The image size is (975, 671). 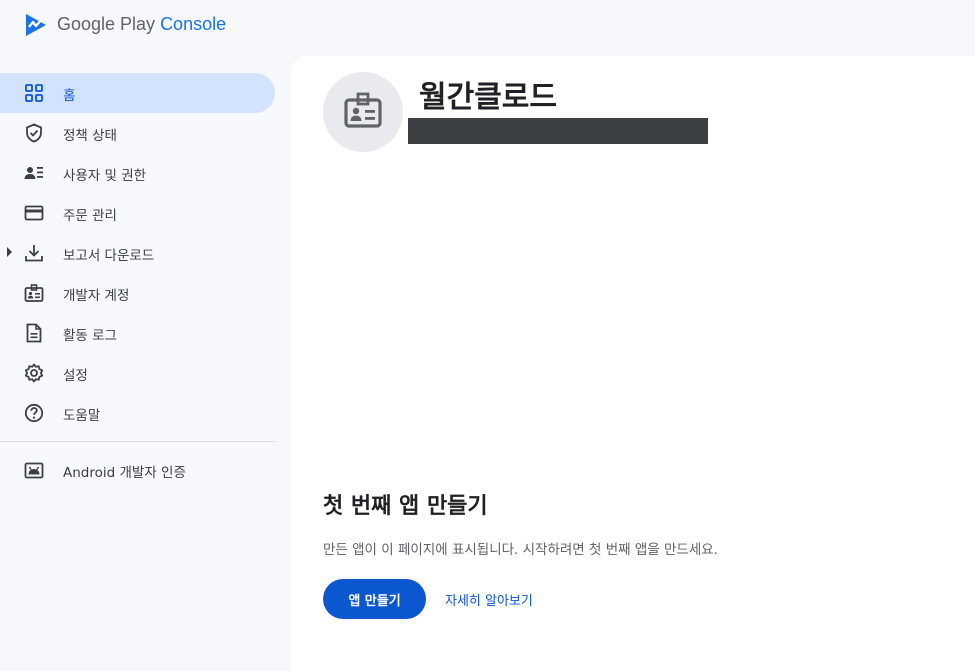 I want to click on account-avatar, so click(x=363, y=112).